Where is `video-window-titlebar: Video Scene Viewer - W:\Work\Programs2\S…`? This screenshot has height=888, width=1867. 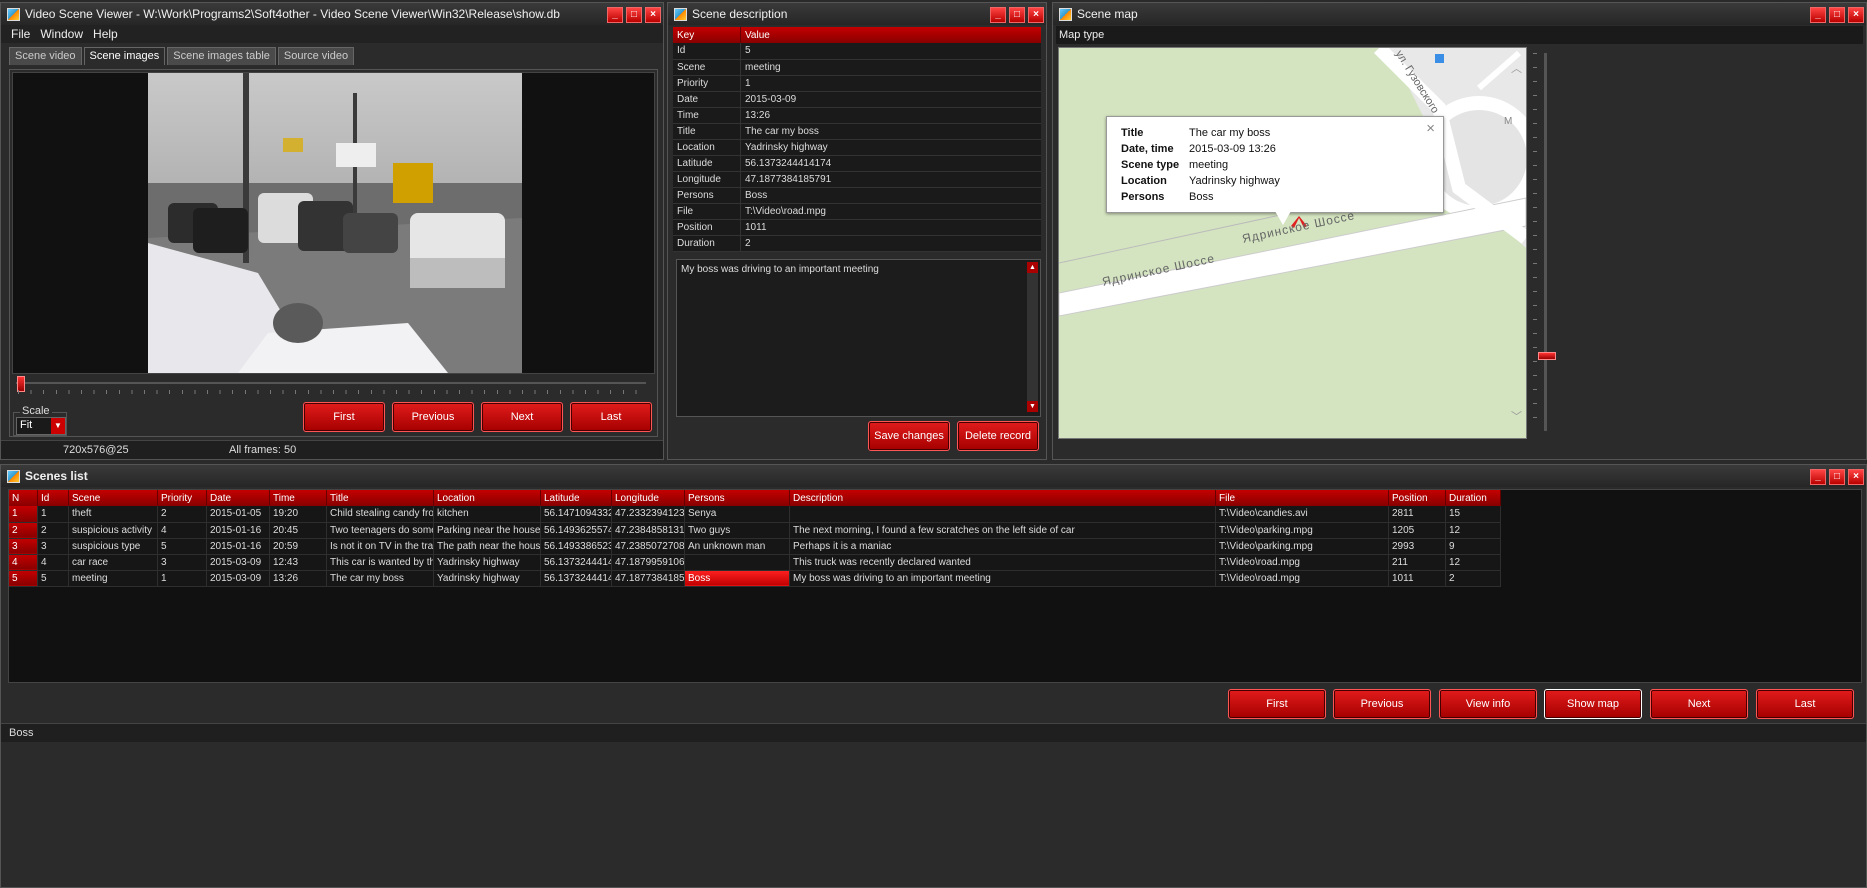 video-window-titlebar: Video Scene Viewer - W:\Work\Programs2\S… is located at coordinates (332, 14).